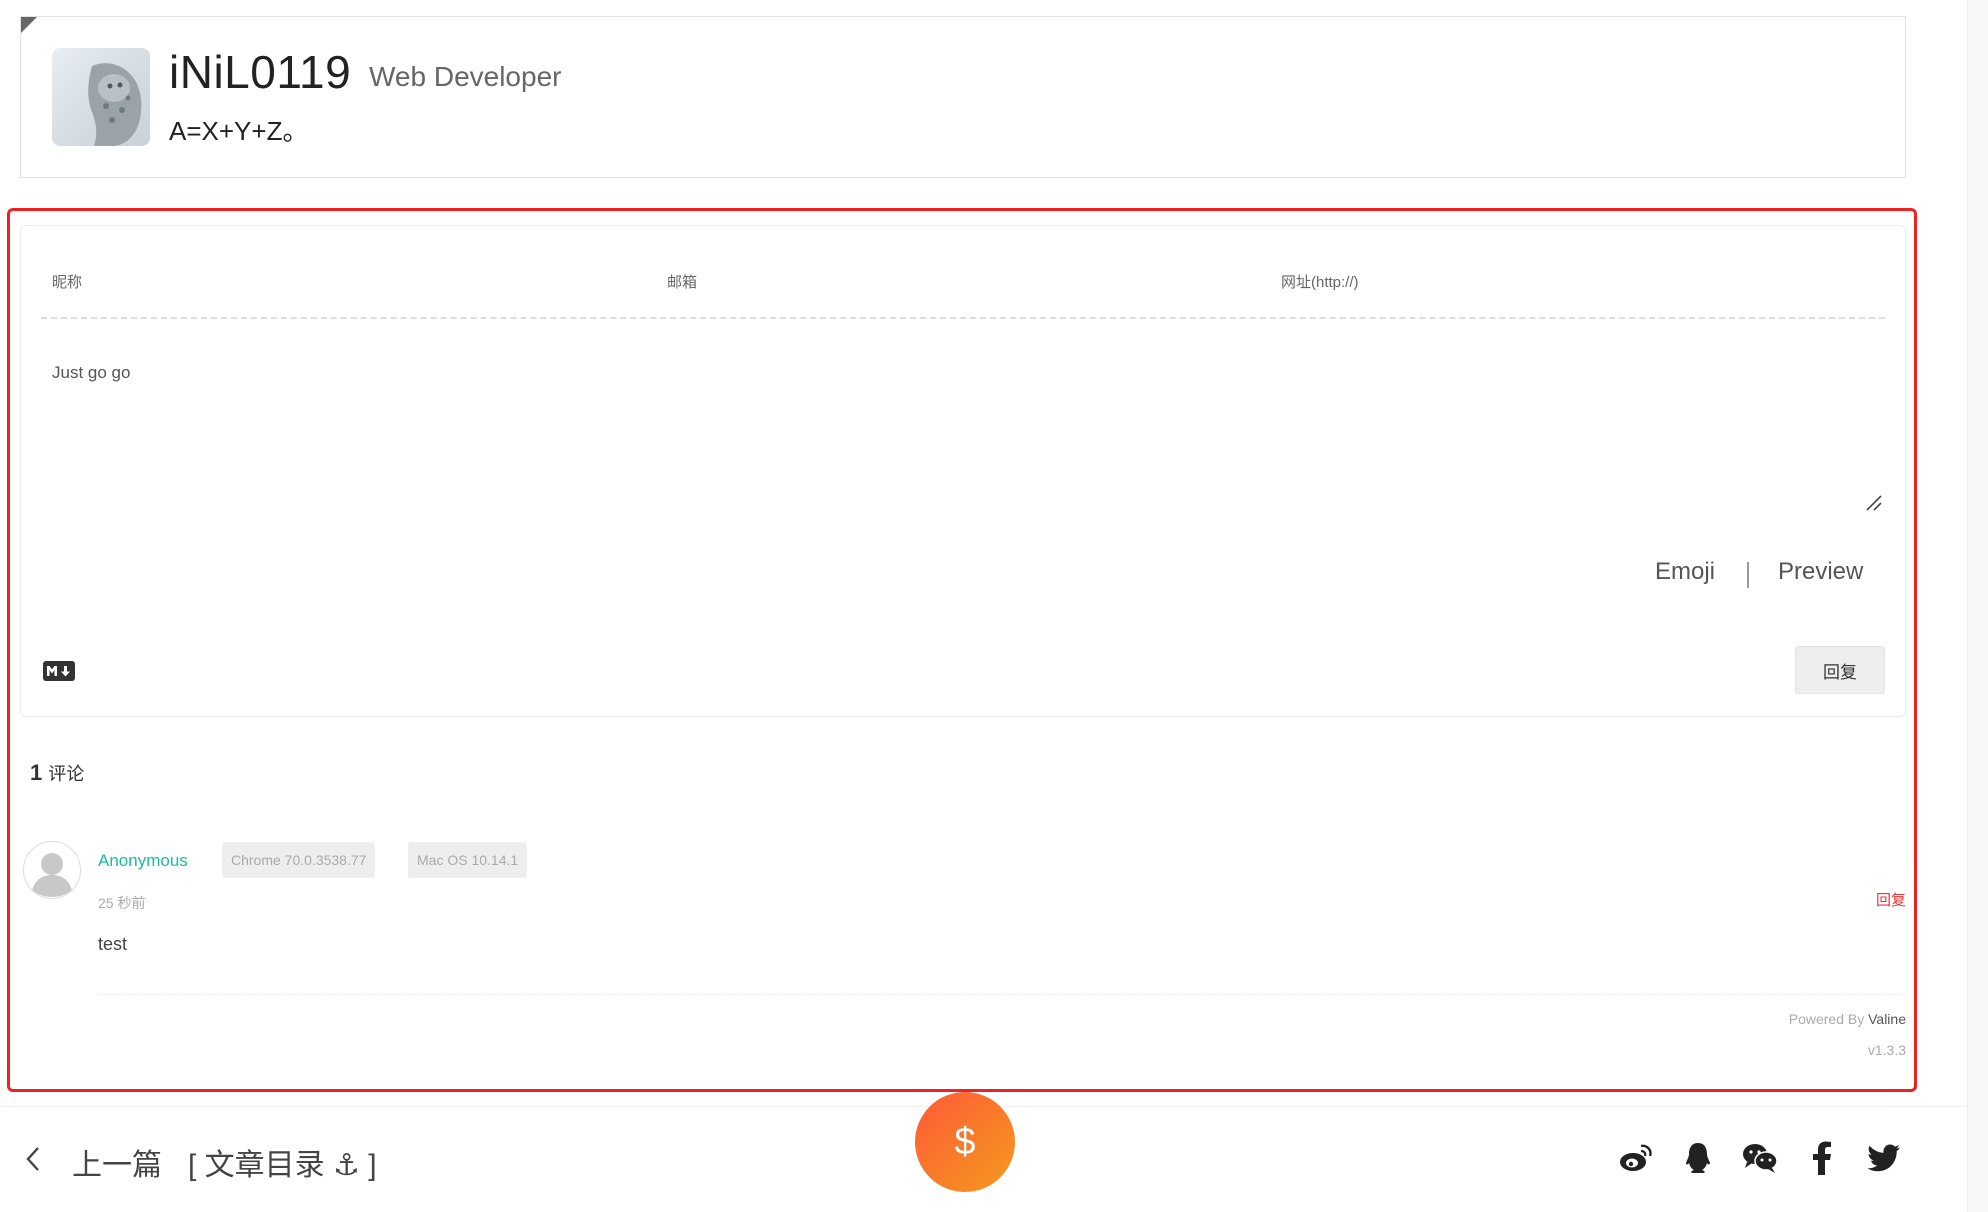 The image size is (1988, 1212). I want to click on comment-count-number: 1, so click(36, 772).